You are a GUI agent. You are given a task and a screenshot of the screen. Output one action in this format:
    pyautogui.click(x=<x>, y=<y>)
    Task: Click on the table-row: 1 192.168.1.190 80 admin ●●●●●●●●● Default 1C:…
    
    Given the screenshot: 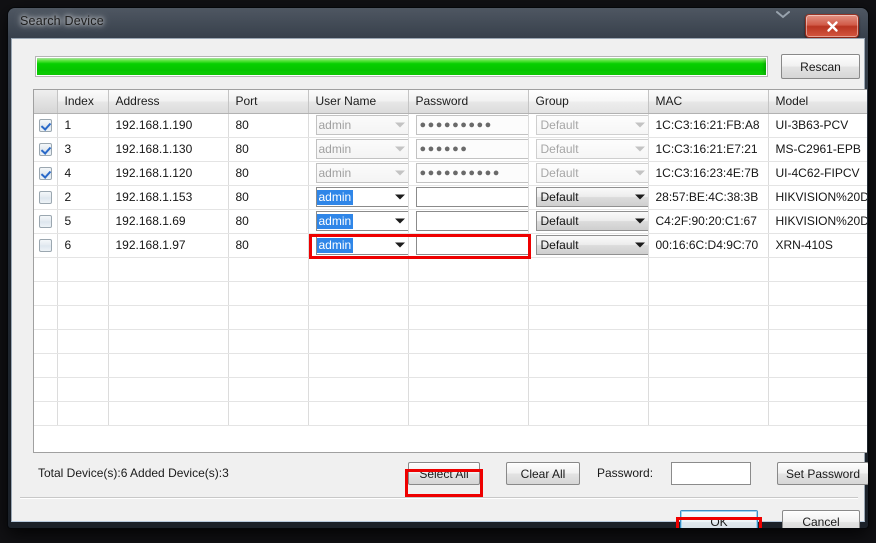 What is the action you would take?
    pyautogui.click(x=450, y=125)
    